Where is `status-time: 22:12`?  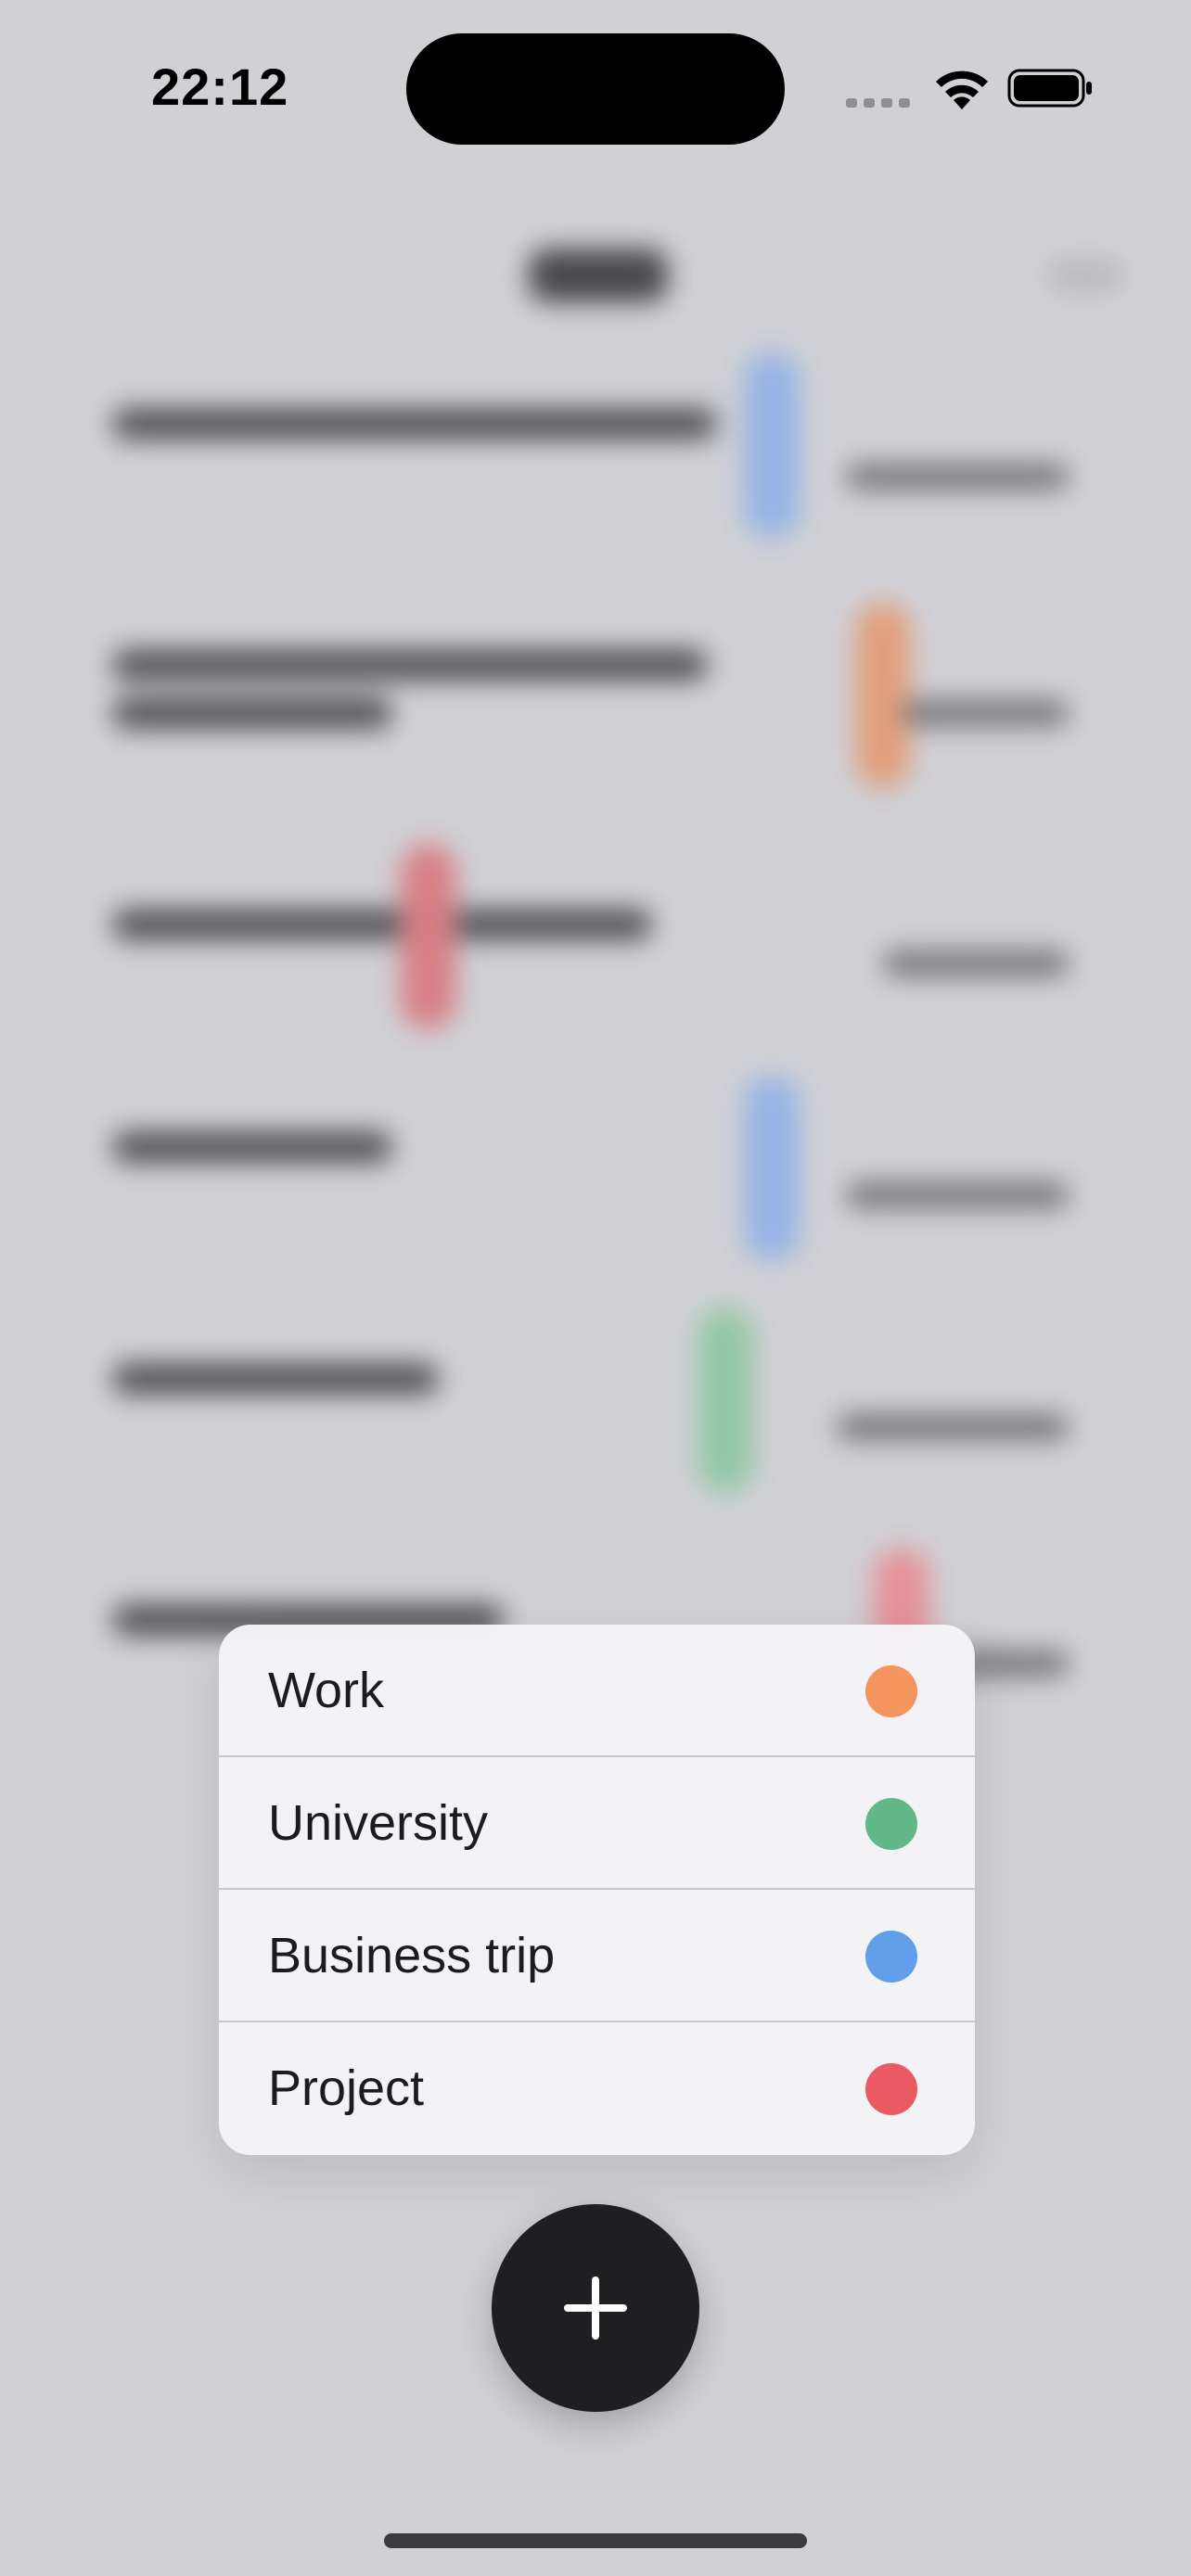
status-time: 22:12 is located at coordinates (220, 87).